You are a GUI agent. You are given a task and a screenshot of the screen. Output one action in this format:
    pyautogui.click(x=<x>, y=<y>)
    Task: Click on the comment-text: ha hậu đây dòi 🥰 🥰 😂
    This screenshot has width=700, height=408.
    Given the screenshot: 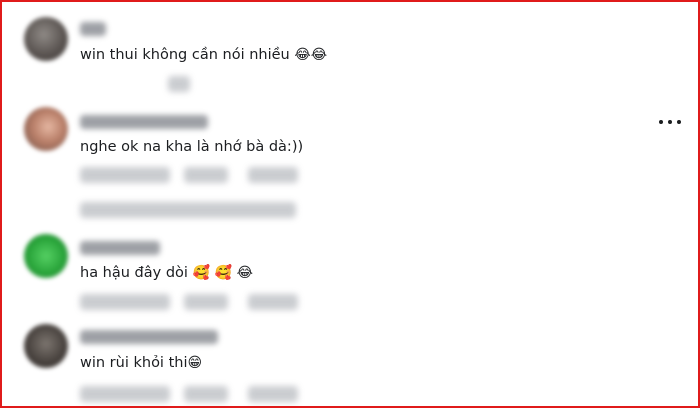 What is the action you would take?
    pyautogui.click(x=166, y=273)
    